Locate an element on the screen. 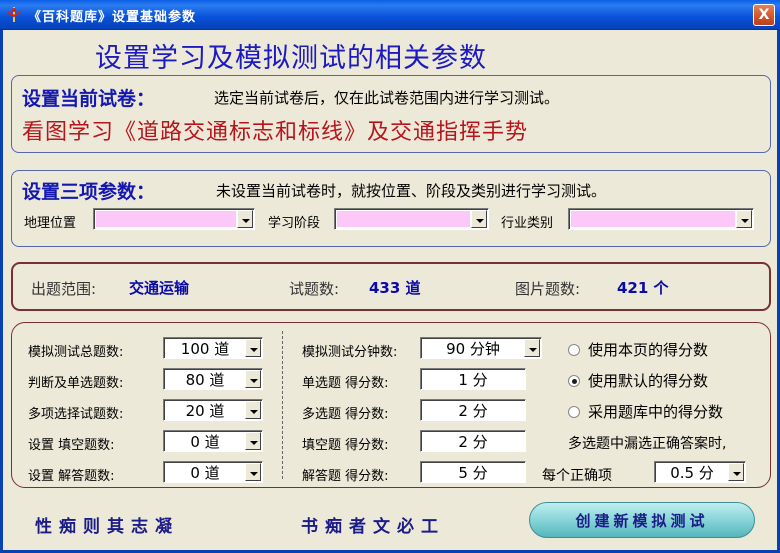 The width and height of the screenshot is (780, 553). three-params-heading: 设置三项参数： is located at coordinates (89, 192).